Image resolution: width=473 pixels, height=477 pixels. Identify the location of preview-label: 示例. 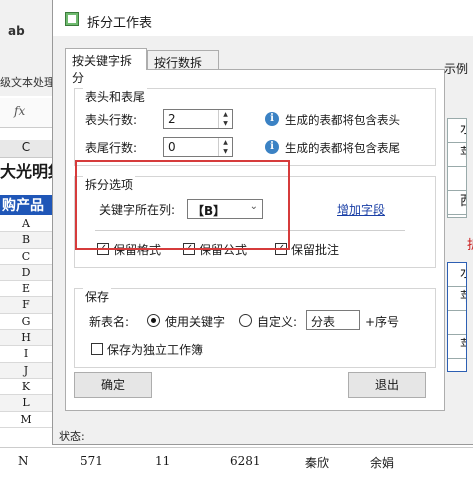
(456, 69).